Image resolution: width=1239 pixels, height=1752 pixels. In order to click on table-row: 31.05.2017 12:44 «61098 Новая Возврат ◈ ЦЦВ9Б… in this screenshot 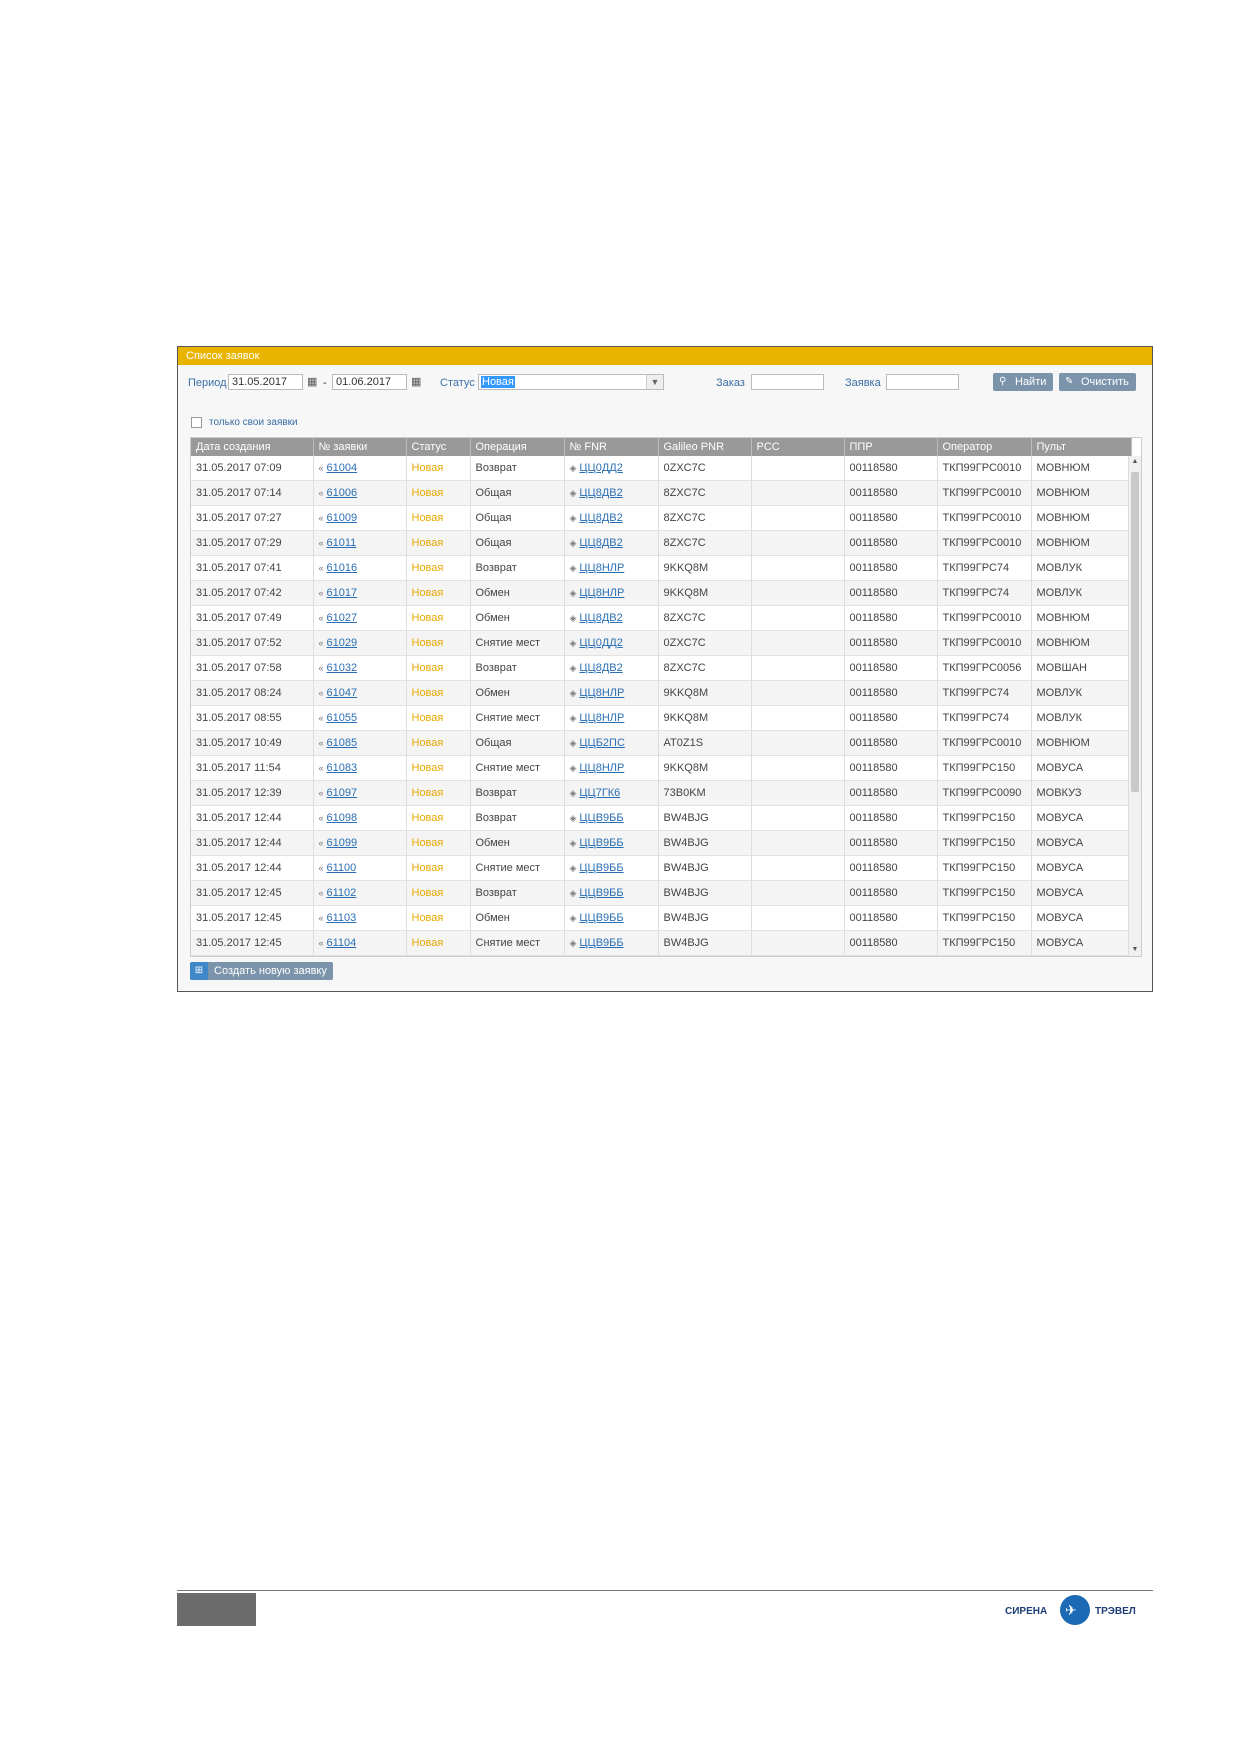, I will do `click(661, 818)`.